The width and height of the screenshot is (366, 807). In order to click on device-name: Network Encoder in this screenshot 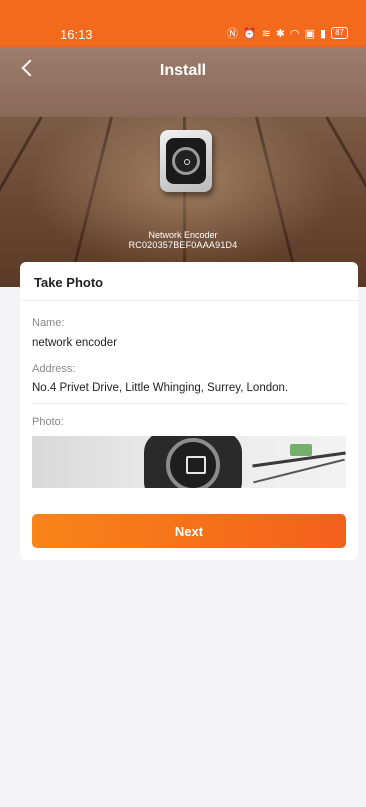, I will do `click(183, 235)`.